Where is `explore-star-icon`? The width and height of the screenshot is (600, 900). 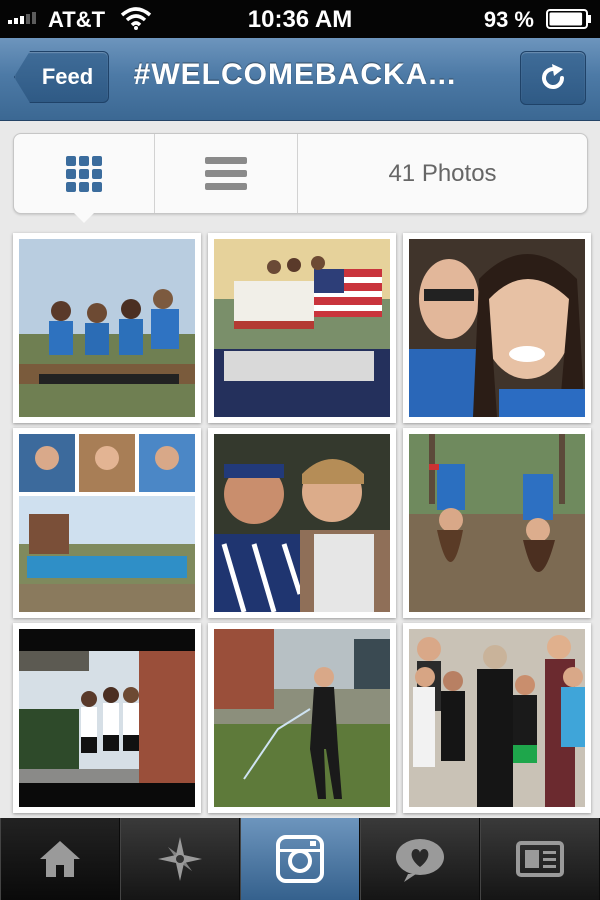 explore-star-icon is located at coordinates (180, 859).